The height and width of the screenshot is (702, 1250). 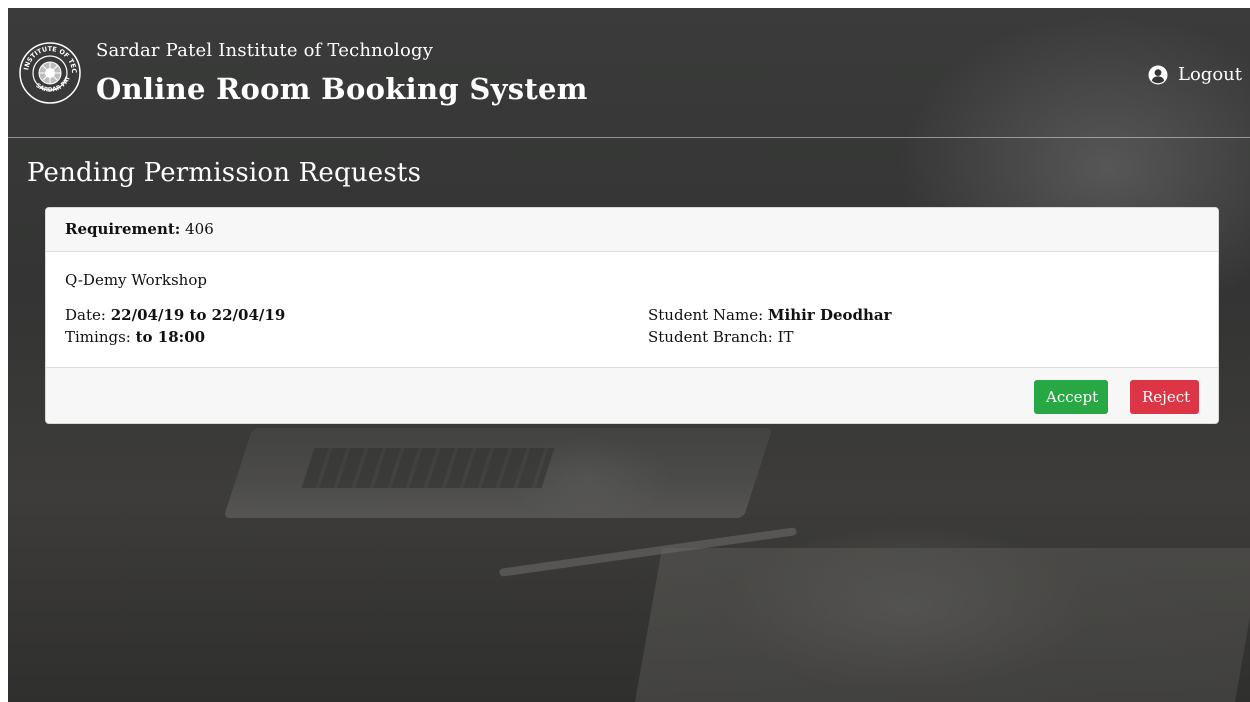 What do you see at coordinates (1210, 74) in the screenshot?
I see `logout-label: Logout` at bounding box center [1210, 74].